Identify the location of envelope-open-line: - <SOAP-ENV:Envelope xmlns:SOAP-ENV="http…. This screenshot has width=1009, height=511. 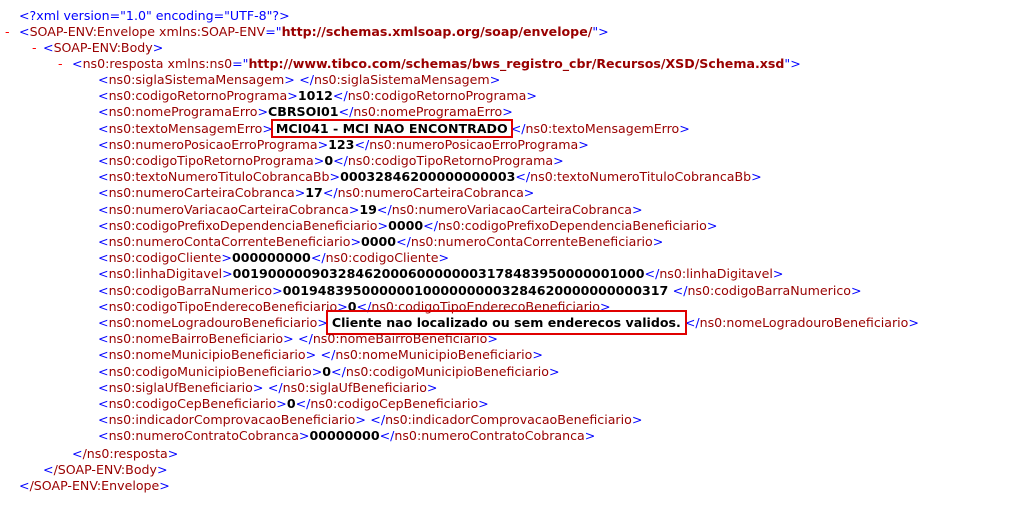
(307, 32).